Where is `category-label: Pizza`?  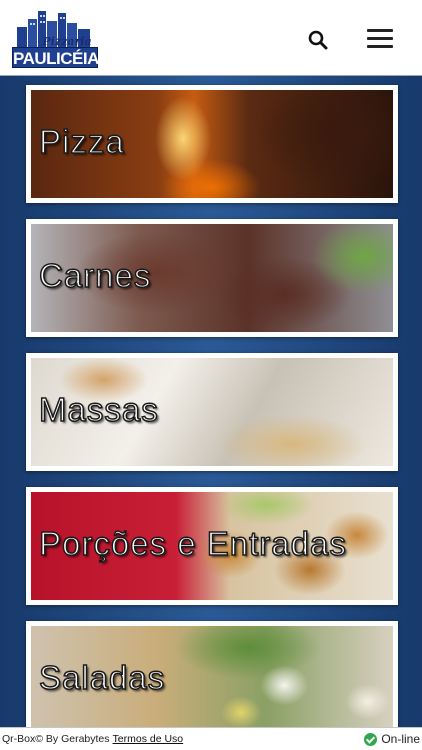
category-label: Pizza is located at coordinates (81, 141).